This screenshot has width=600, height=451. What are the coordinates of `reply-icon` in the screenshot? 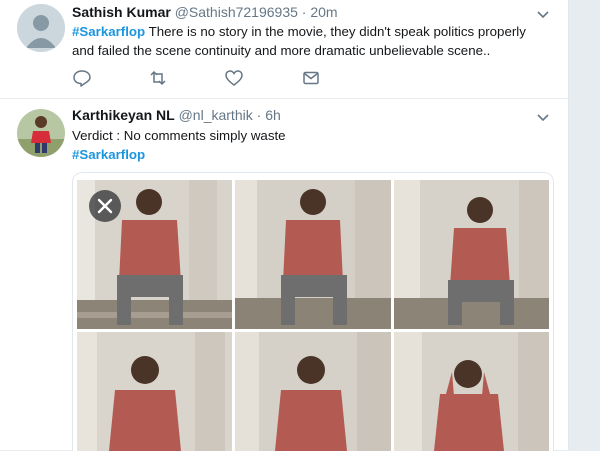 It's located at (82, 78).